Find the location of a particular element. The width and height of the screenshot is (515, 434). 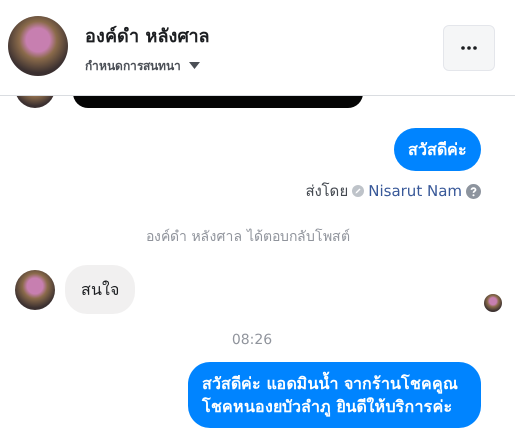

pencil-icon is located at coordinates (358, 191).